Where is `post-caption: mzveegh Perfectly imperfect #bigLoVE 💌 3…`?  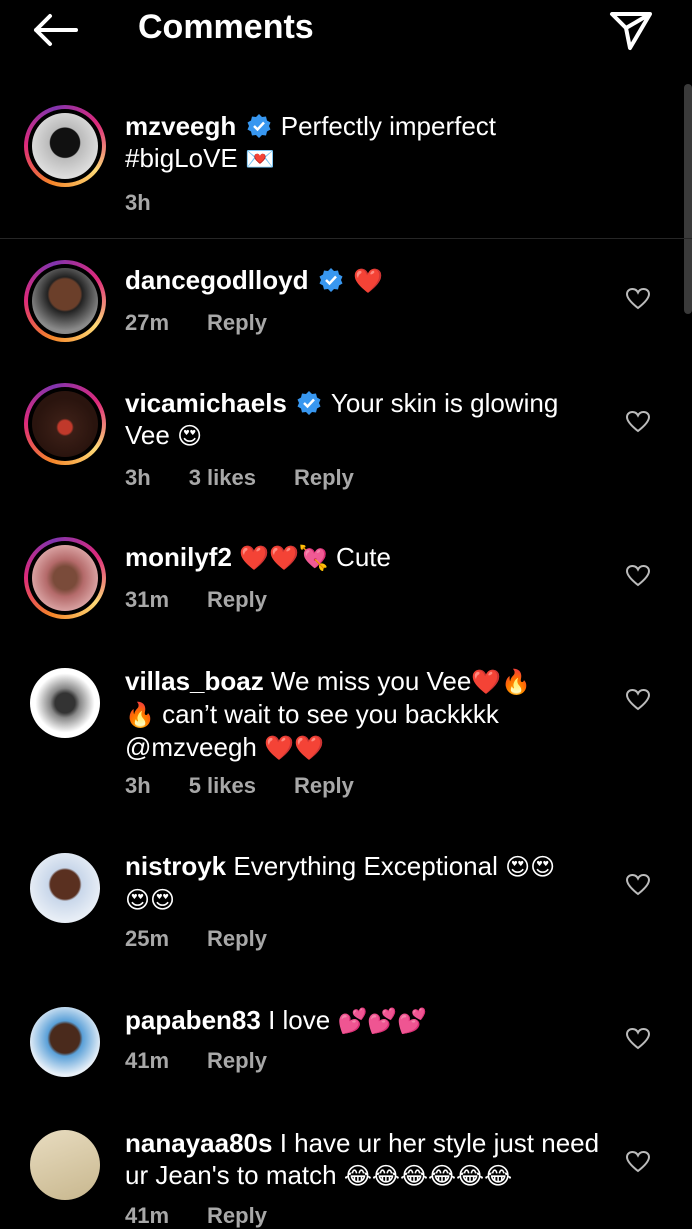
post-caption: mzveegh Perfectly imperfect #bigLoVE 💌 3… is located at coordinates (346, 168).